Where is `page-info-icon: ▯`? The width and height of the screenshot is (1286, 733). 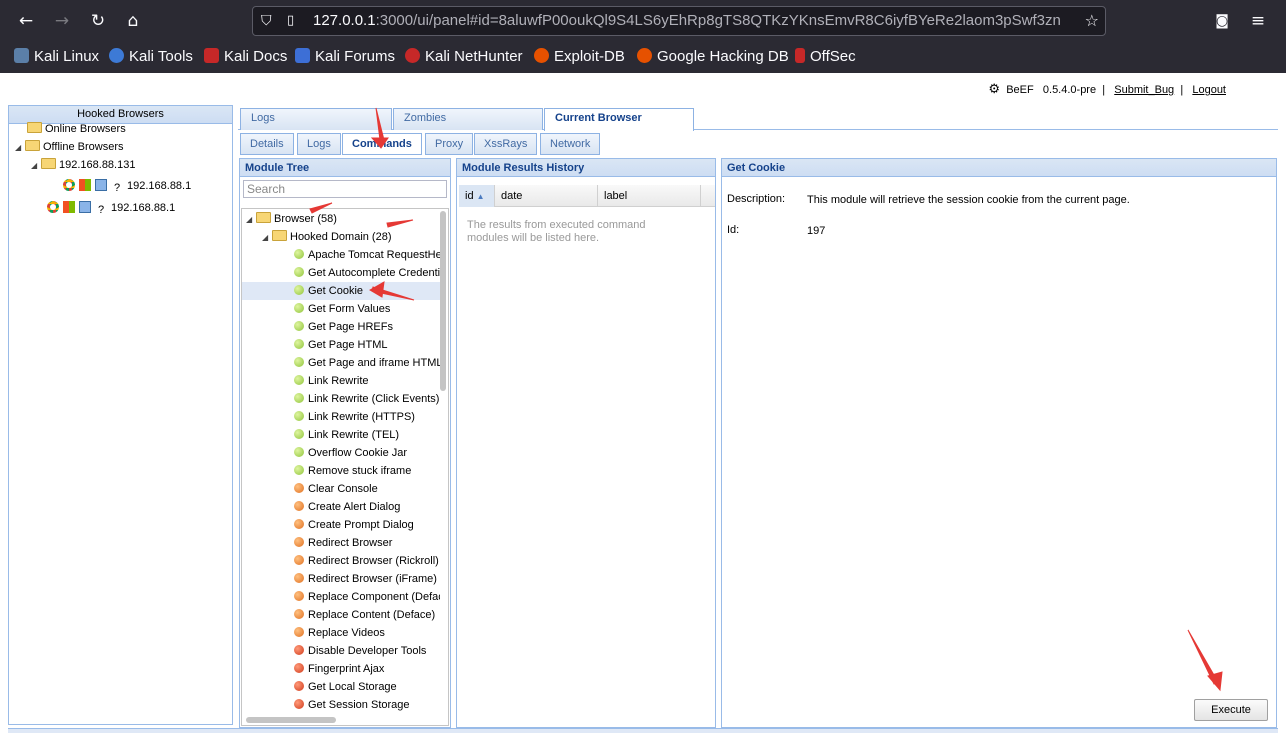
page-info-icon: ▯ is located at coordinates (290, 21).